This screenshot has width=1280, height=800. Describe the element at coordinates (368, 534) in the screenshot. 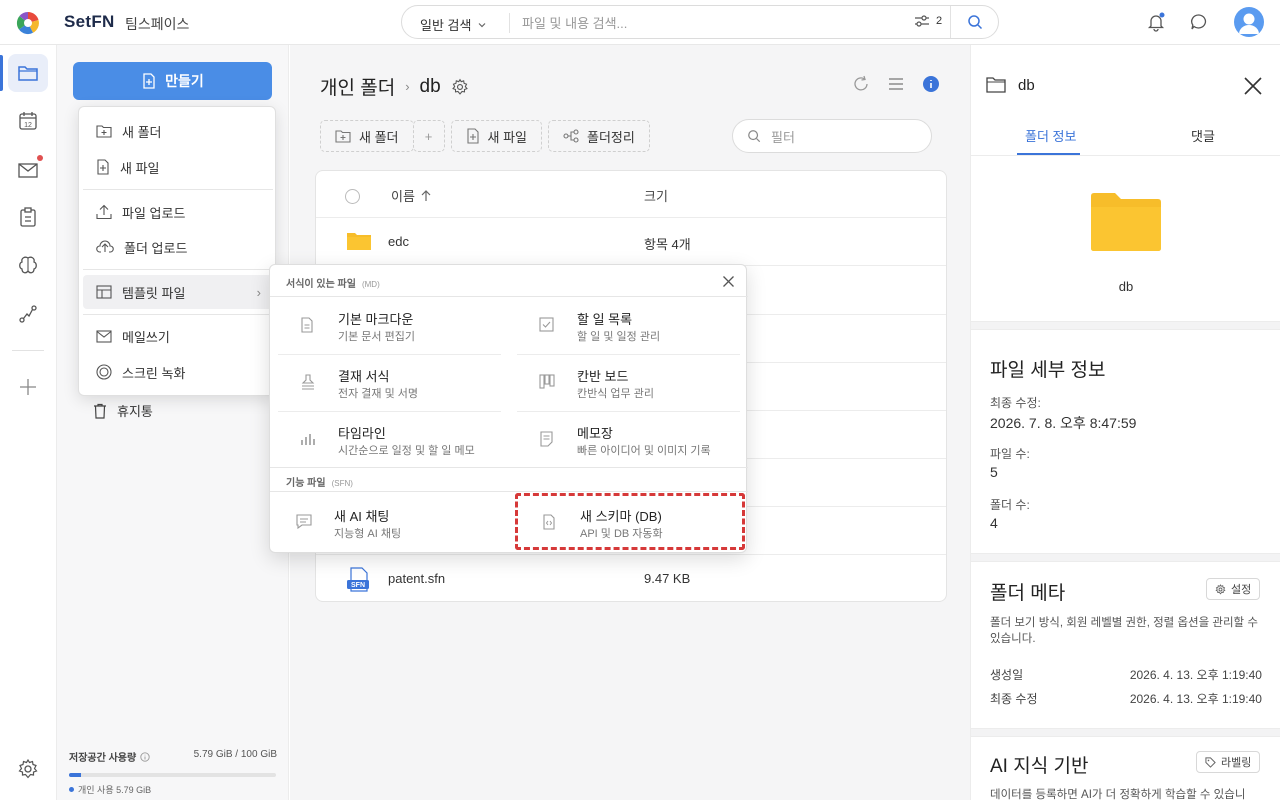

I see `template-desc: 지능형 AI 채팅` at that location.